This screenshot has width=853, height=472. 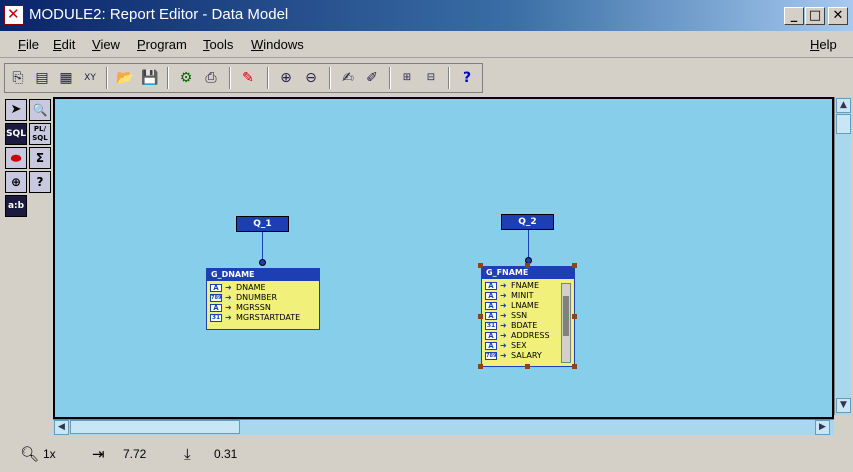 What do you see at coordinates (842, 256) in the screenshot?
I see `vertical-scrollbar: ▲ ▼` at bounding box center [842, 256].